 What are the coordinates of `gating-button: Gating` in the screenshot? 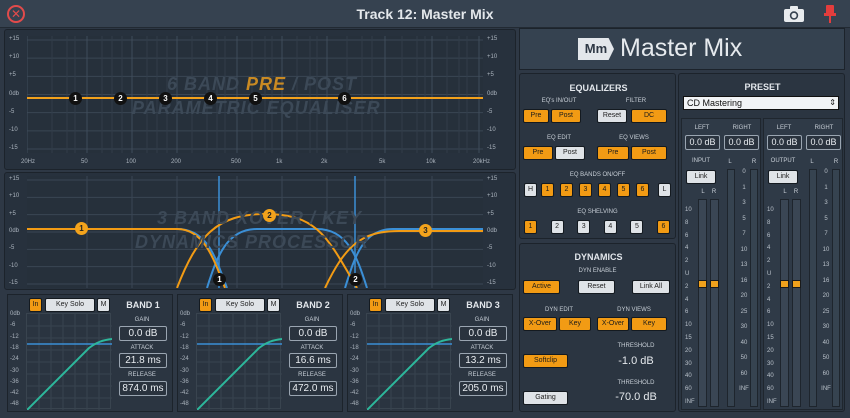 It's located at (545, 398).